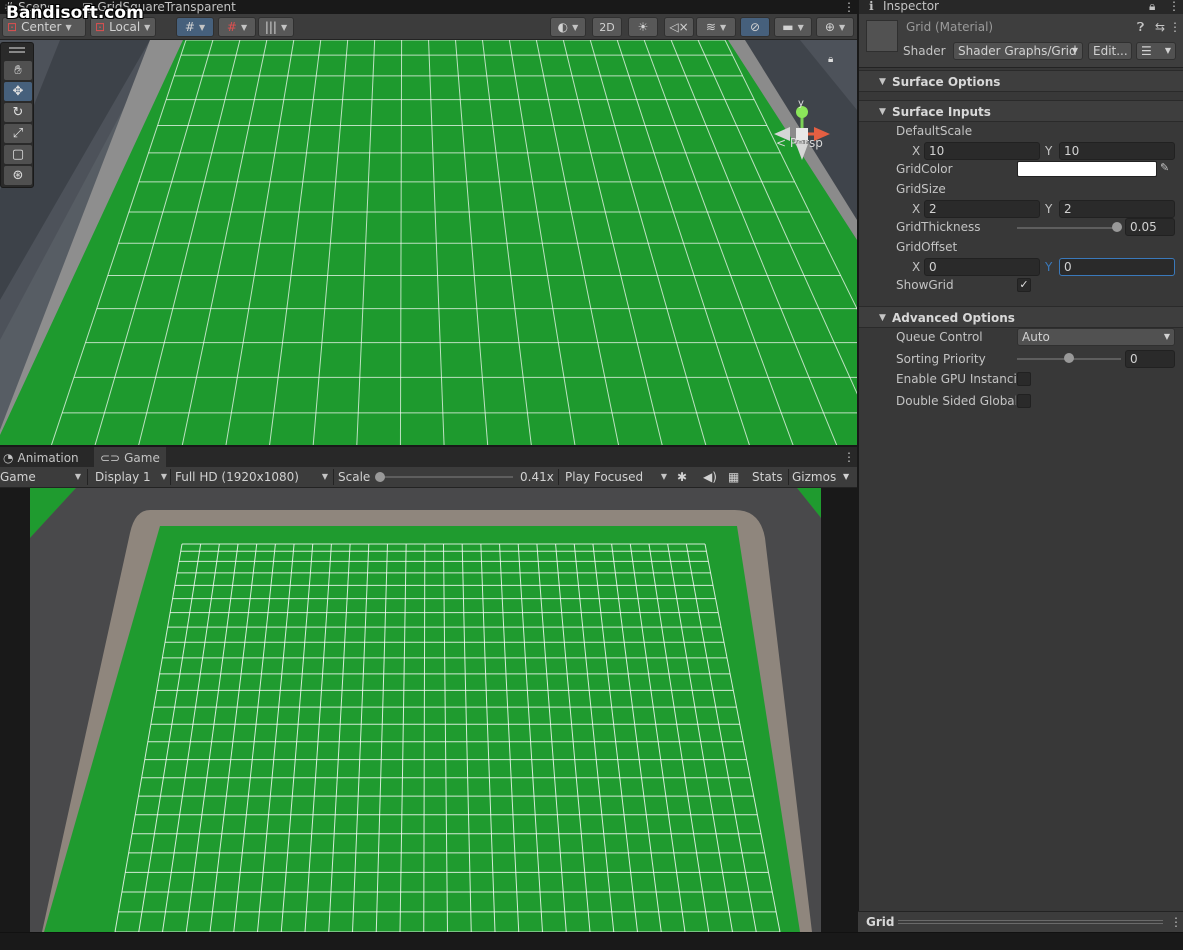 Image resolution: width=1183 pixels, height=950 pixels. What do you see at coordinates (934, 131) in the screenshot?
I see `default-scale-label: DefaultScale` at bounding box center [934, 131].